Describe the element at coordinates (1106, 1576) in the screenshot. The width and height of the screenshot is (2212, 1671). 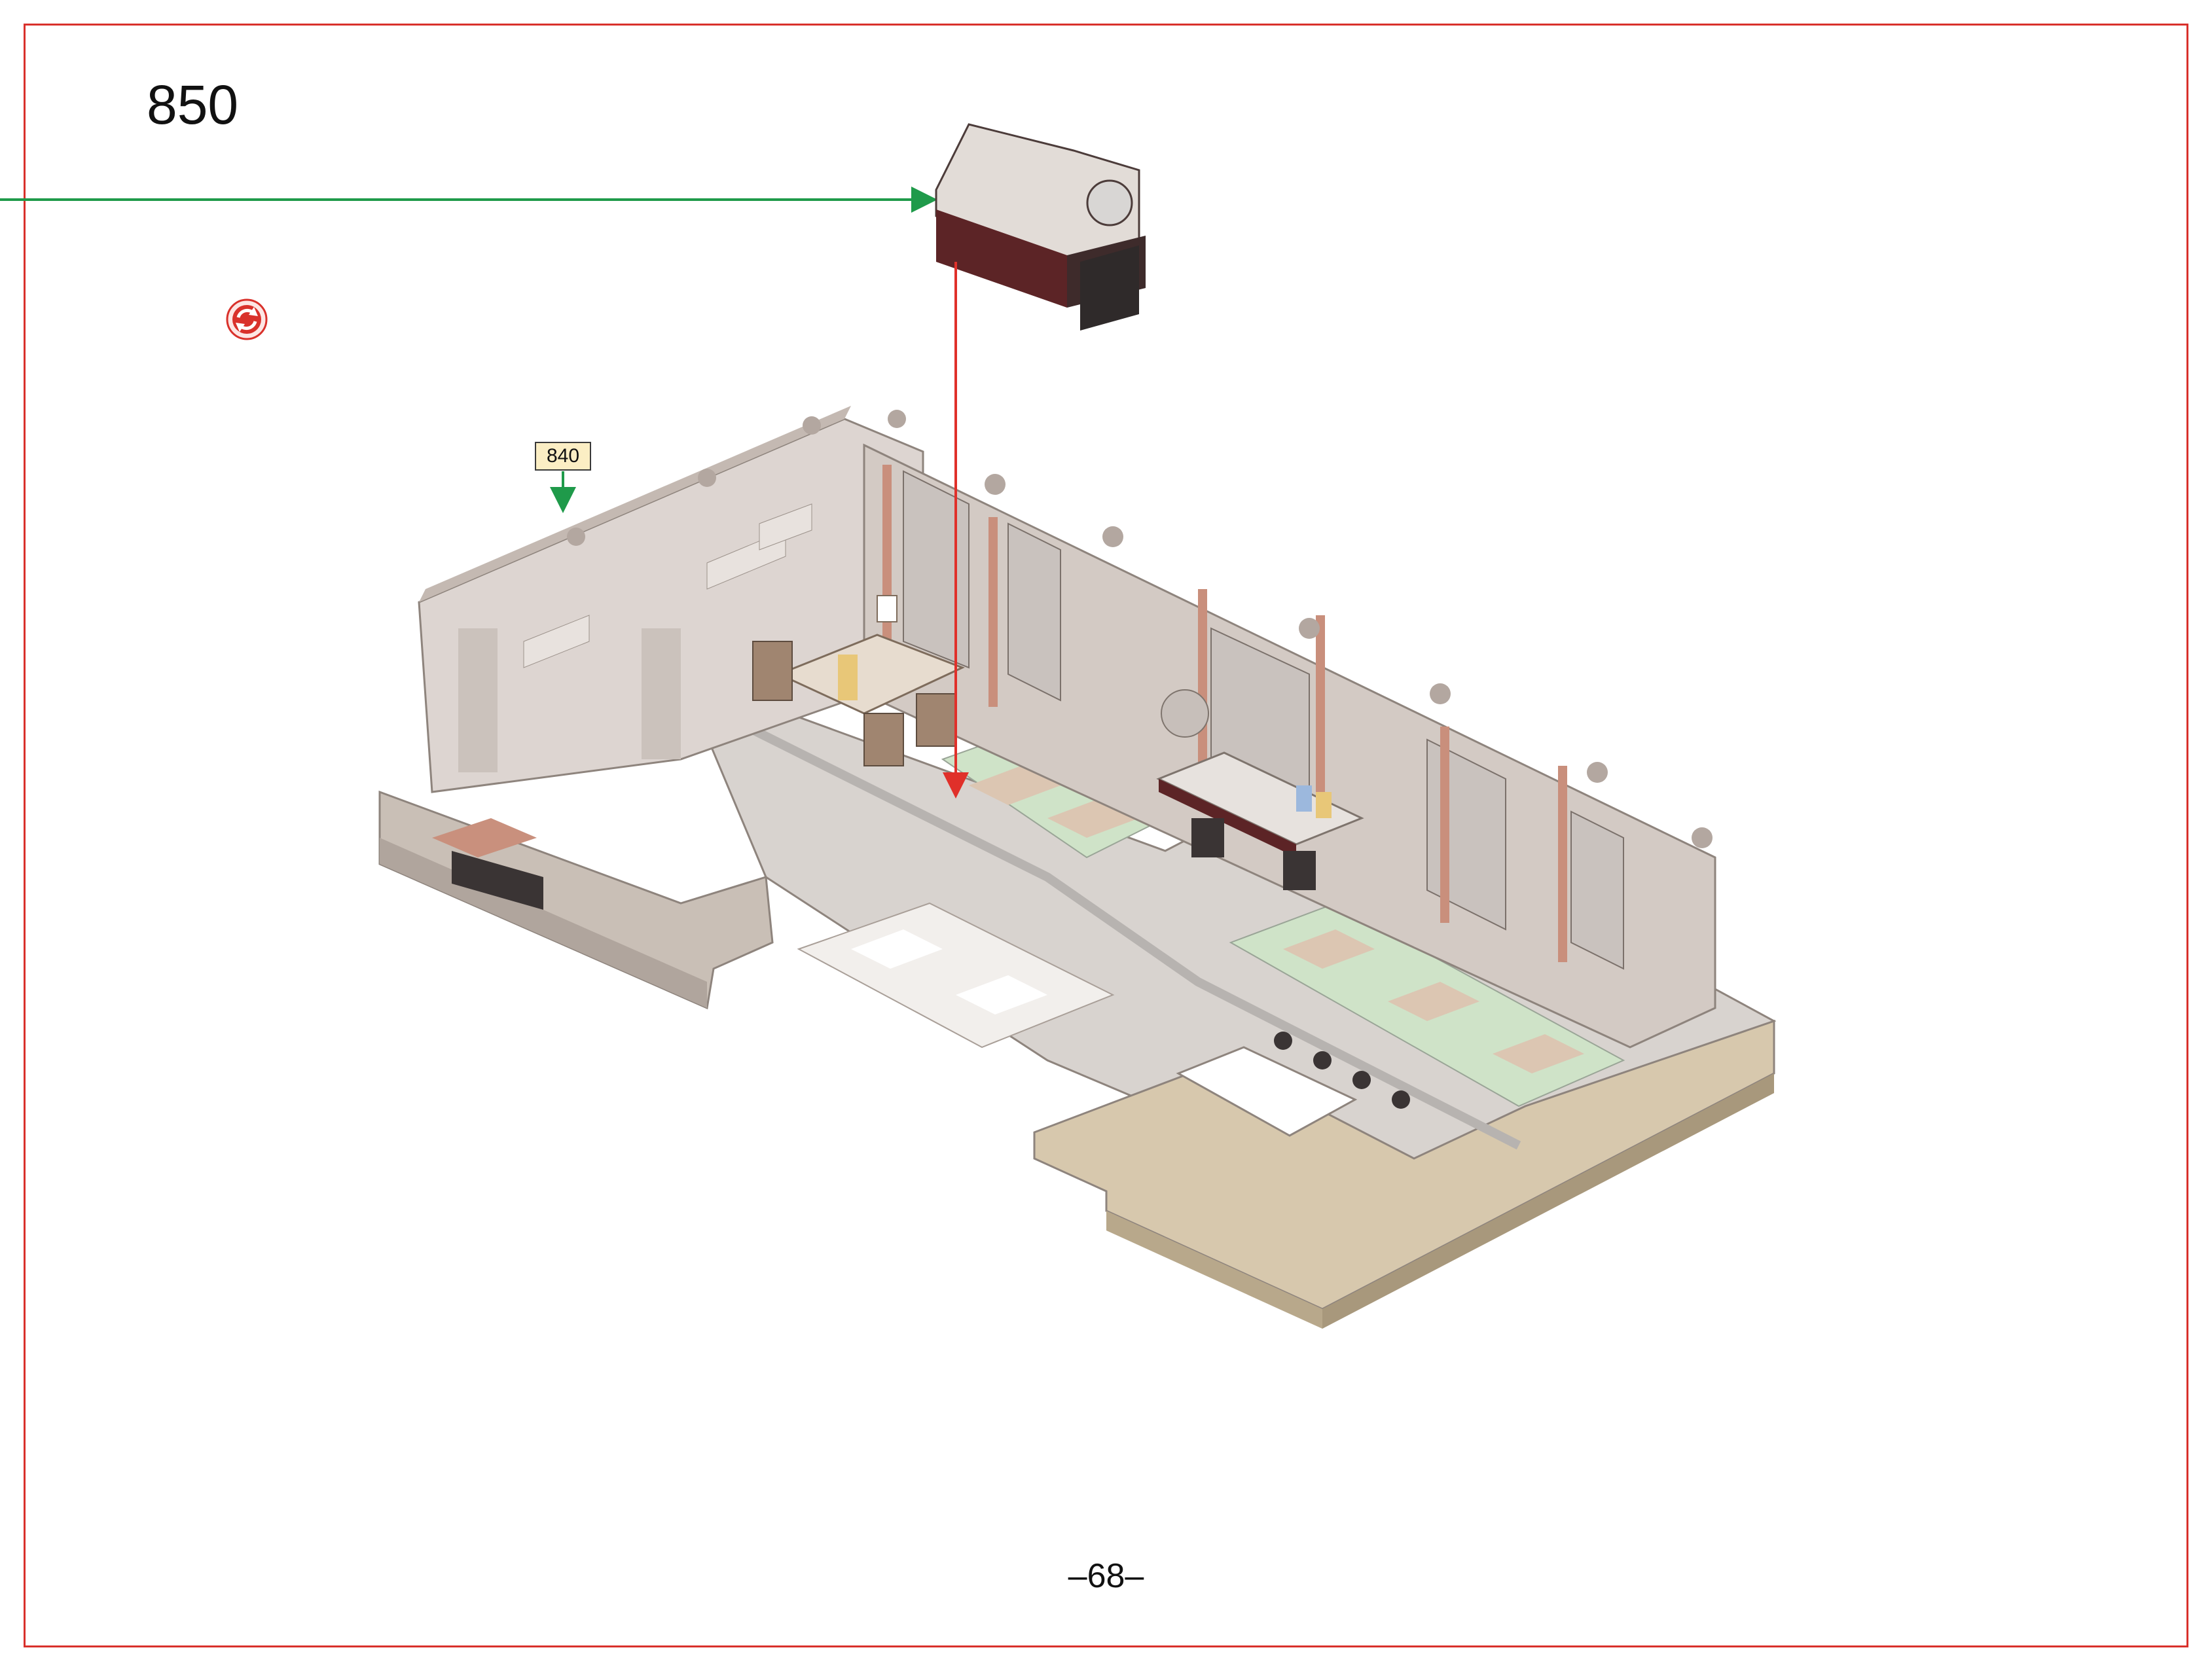
I see `page-number: –68–` at that location.